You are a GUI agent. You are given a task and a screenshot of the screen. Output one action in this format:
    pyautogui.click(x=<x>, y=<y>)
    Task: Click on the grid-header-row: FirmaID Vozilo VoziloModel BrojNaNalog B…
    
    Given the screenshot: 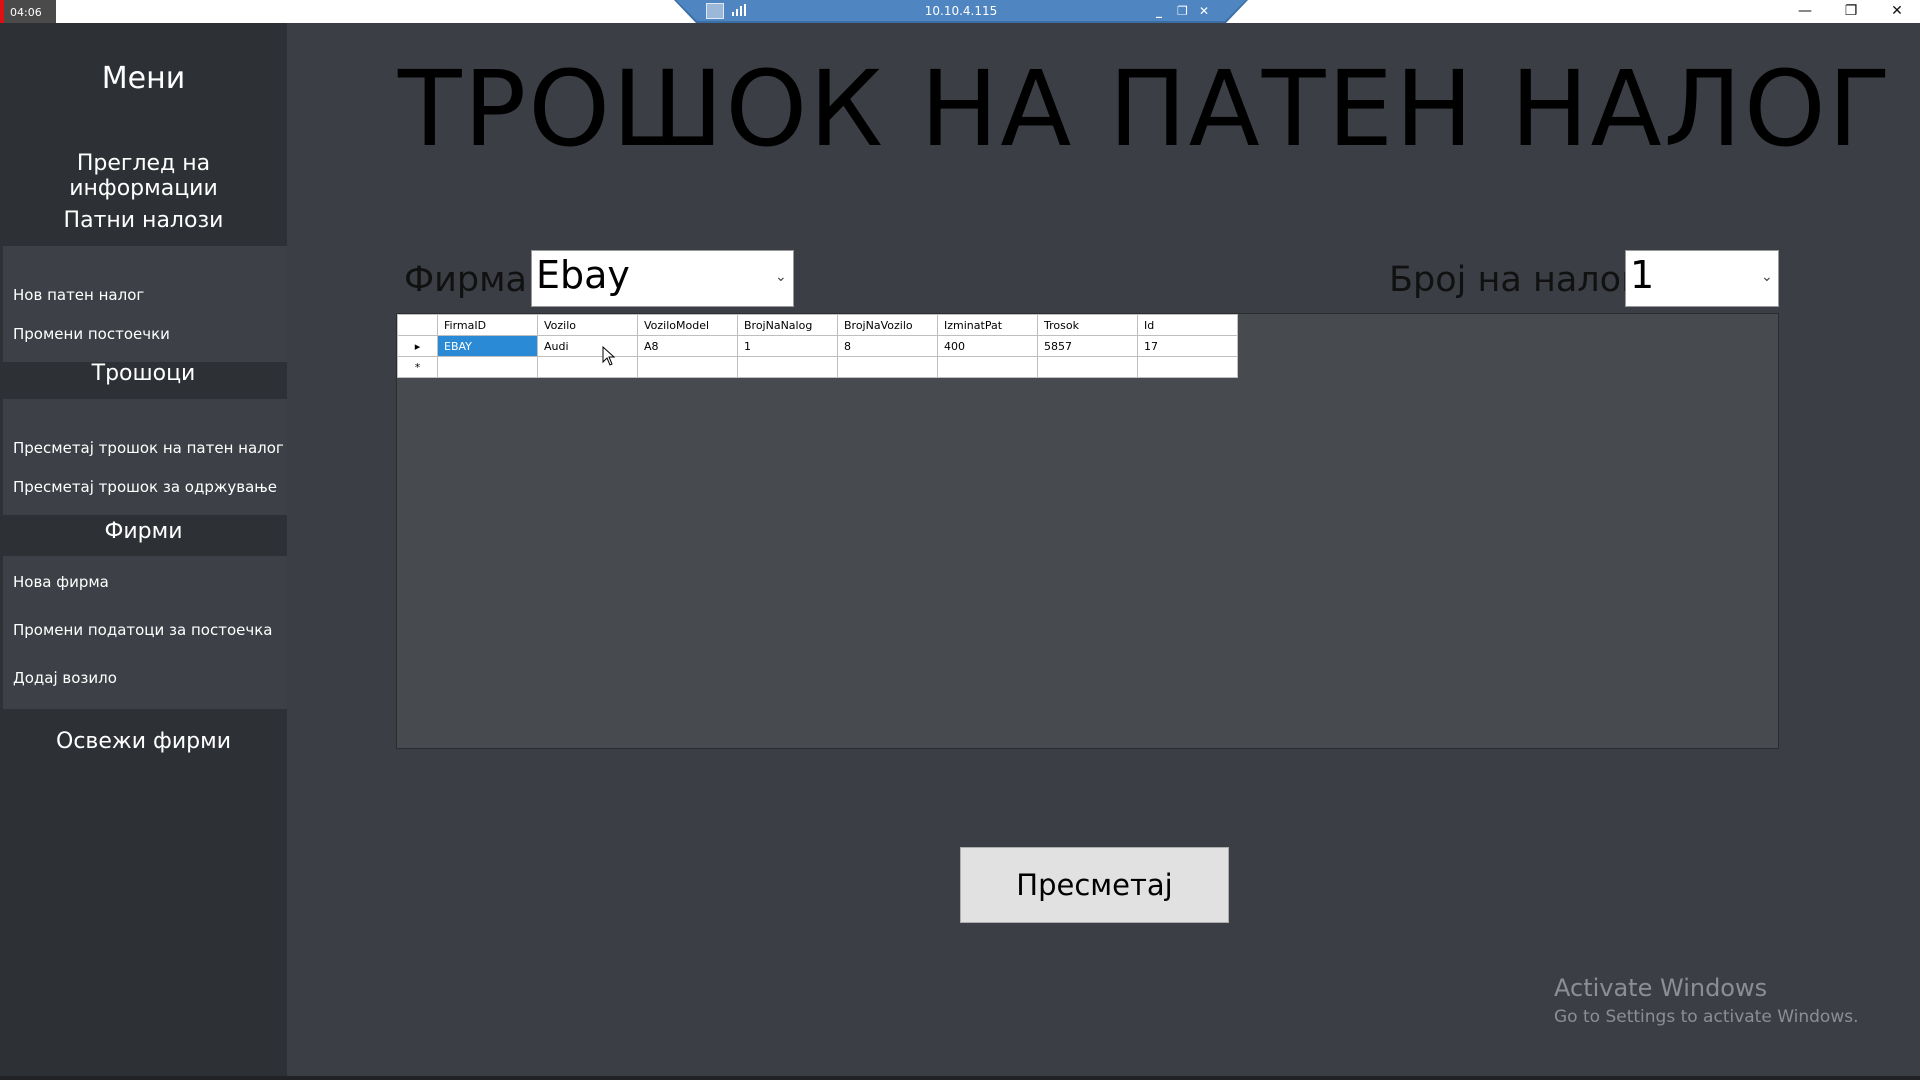 What is the action you would take?
    pyautogui.click(x=817, y=325)
    